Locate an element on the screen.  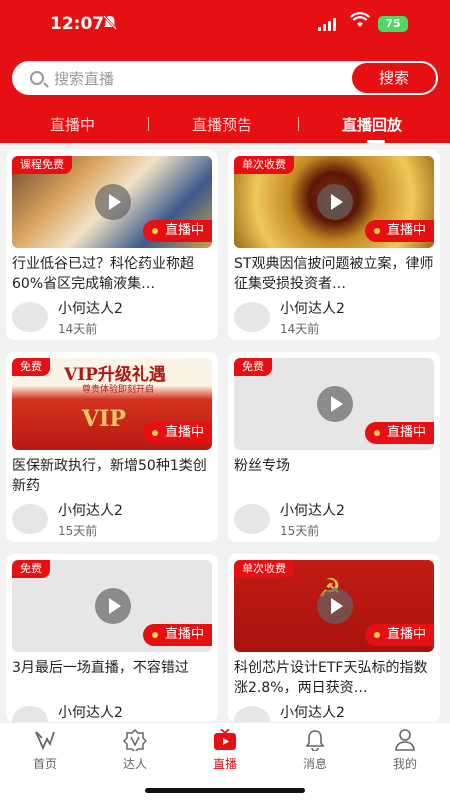
tab-live-preview: 直播预告 is located at coordinates (222, 124).